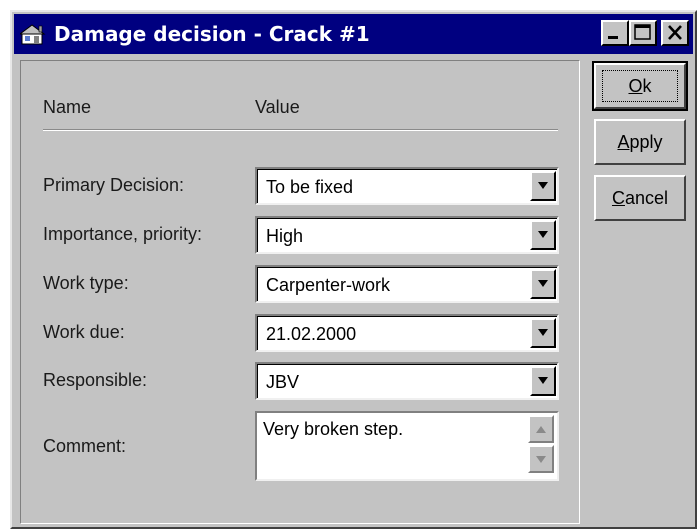 The width and height of the screenshot is (699, 531). Describe the element at coordinates (67, 107) in the screenshot. I see `name-column-header: Name` at that location.